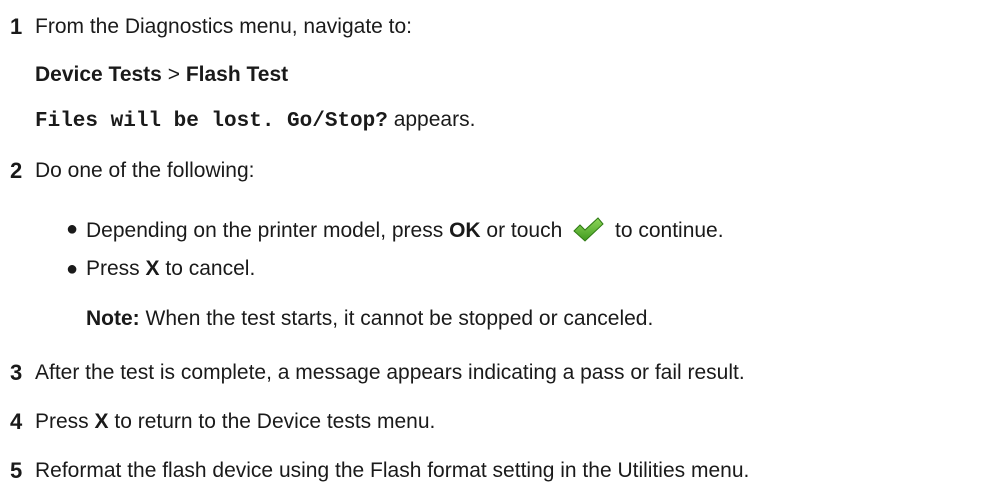  What do you see at coordinates (434, 119) in the screenshot?
I see `message-suffix: appears.` at bounding box center [434, 119].